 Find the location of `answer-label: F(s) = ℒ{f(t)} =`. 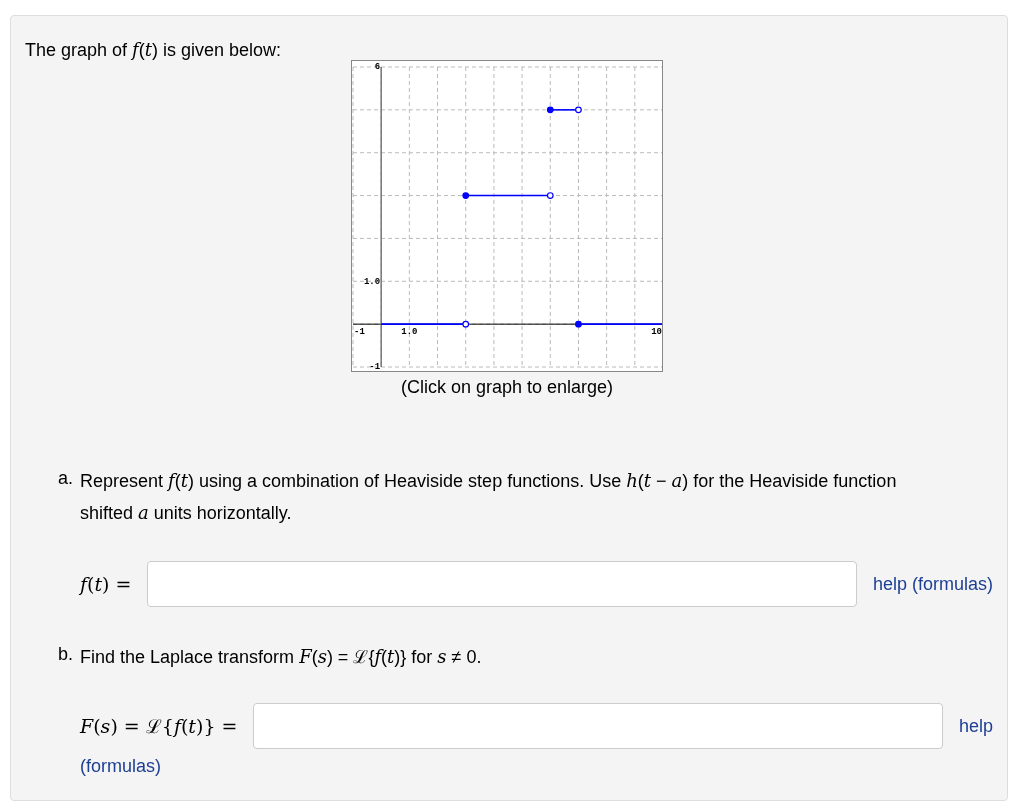

answer-label: F(s) = ℒ{f(t)} = is located at coordinates (159, 726).